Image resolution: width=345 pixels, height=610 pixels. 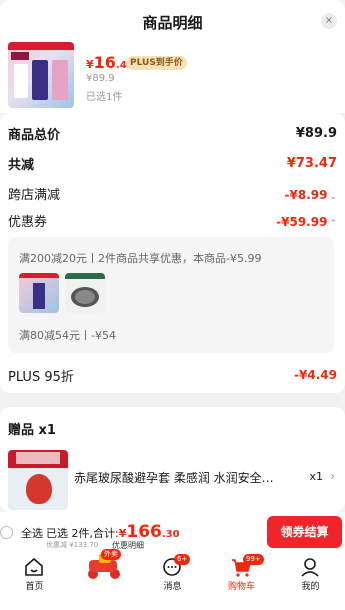 I want to click on gift-title: 赠品 x1, so click(x=32, y=430).